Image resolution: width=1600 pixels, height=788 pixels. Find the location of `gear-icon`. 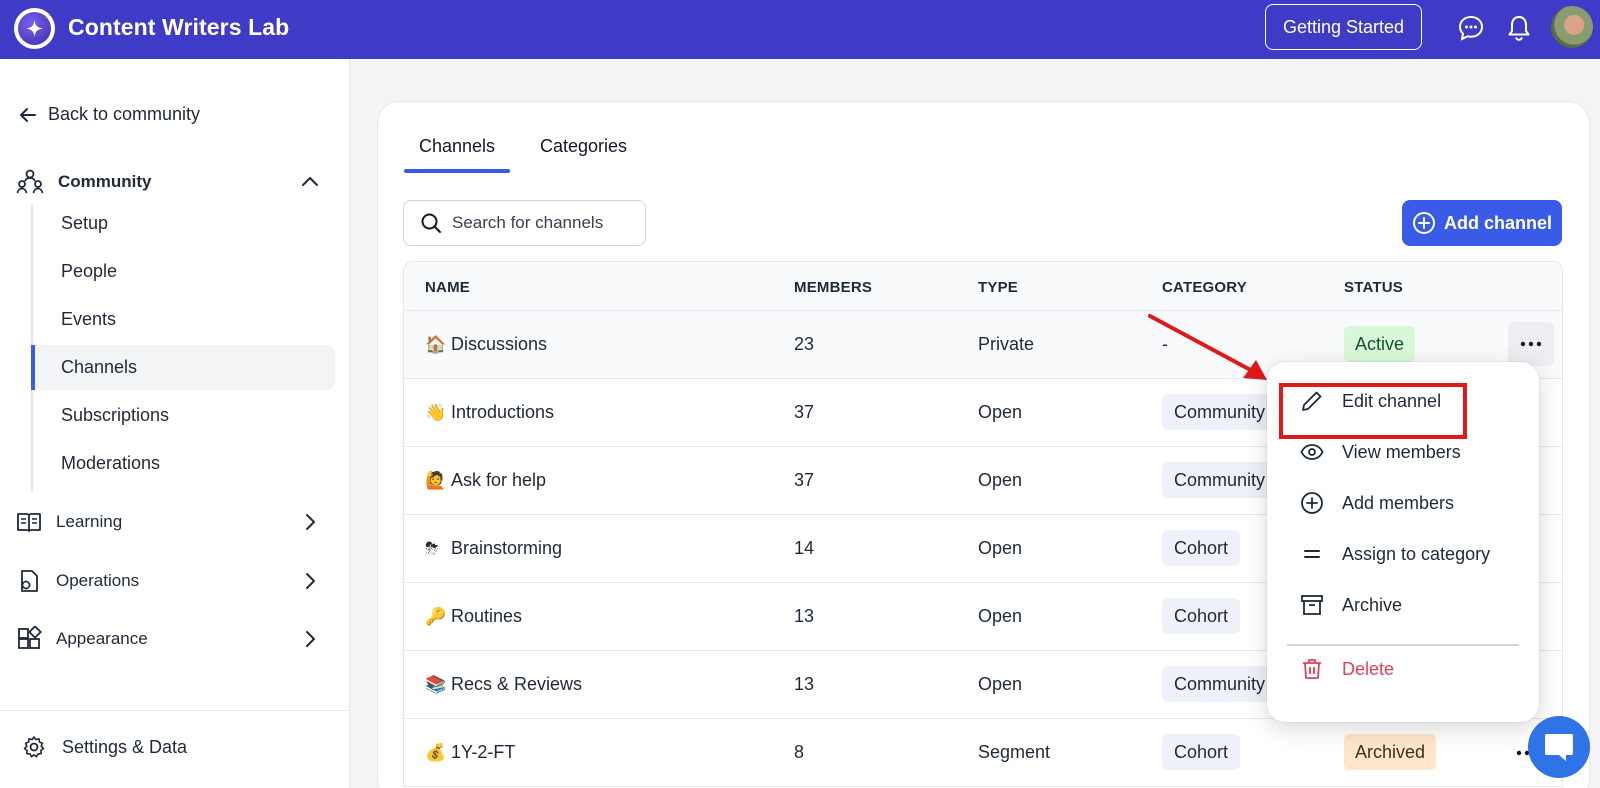

gear-icon is located at coordinates (34, 747).